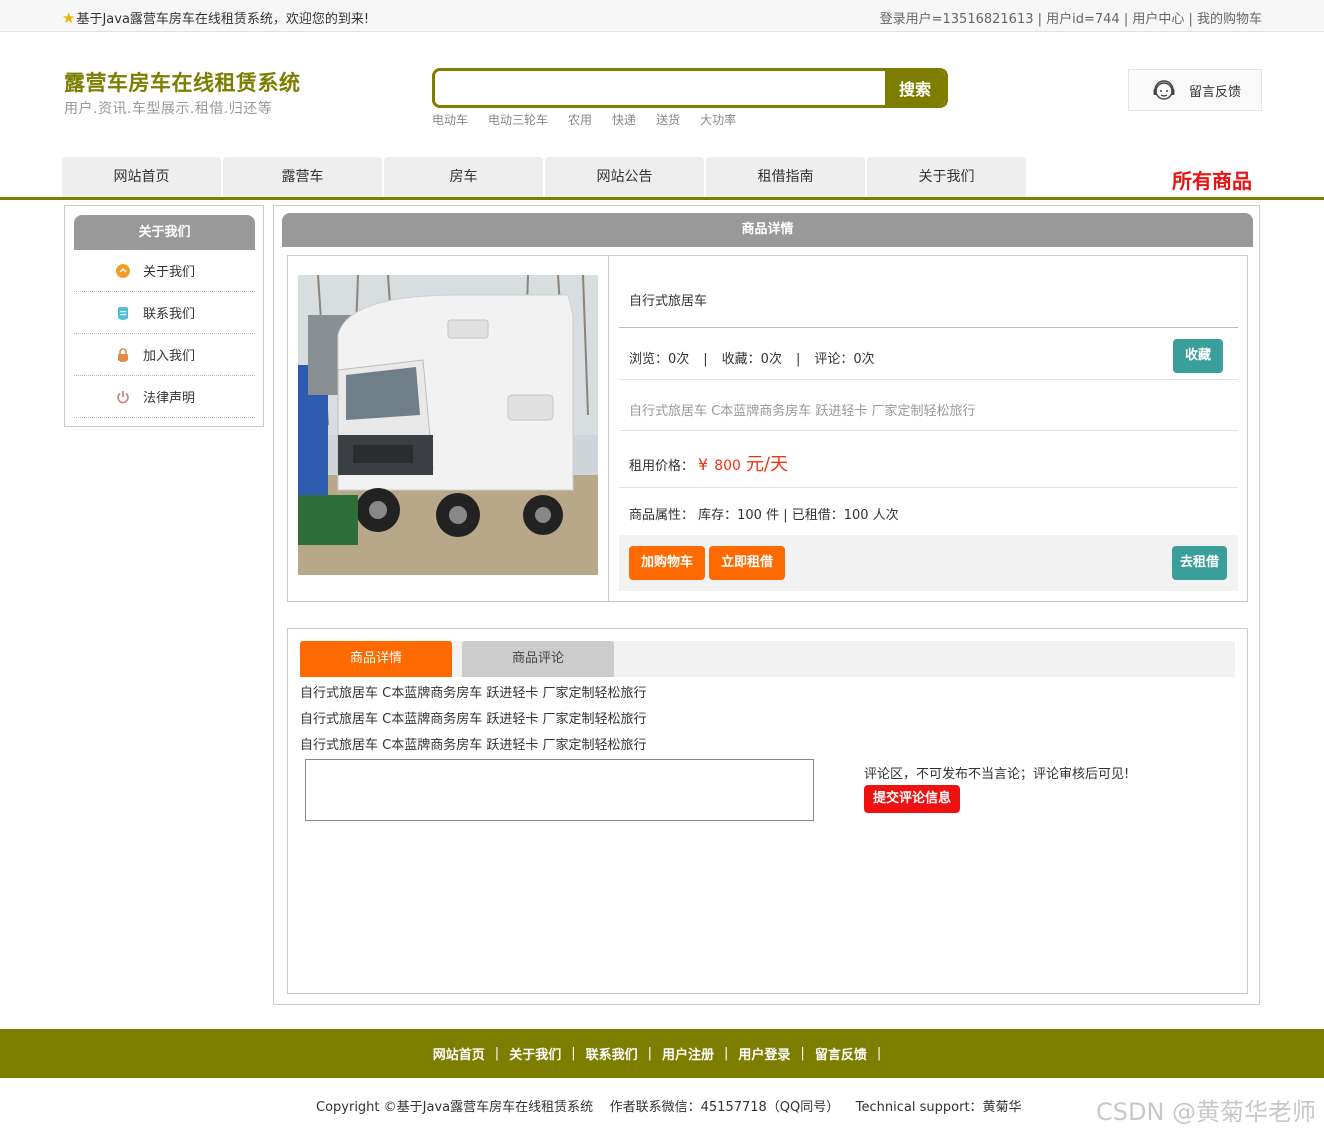 This screenshot has height=1129, width=1324. Describe the element at coordinates (844, 359) in the screenshot. I see `comments-count: 评论：0次` at that location.